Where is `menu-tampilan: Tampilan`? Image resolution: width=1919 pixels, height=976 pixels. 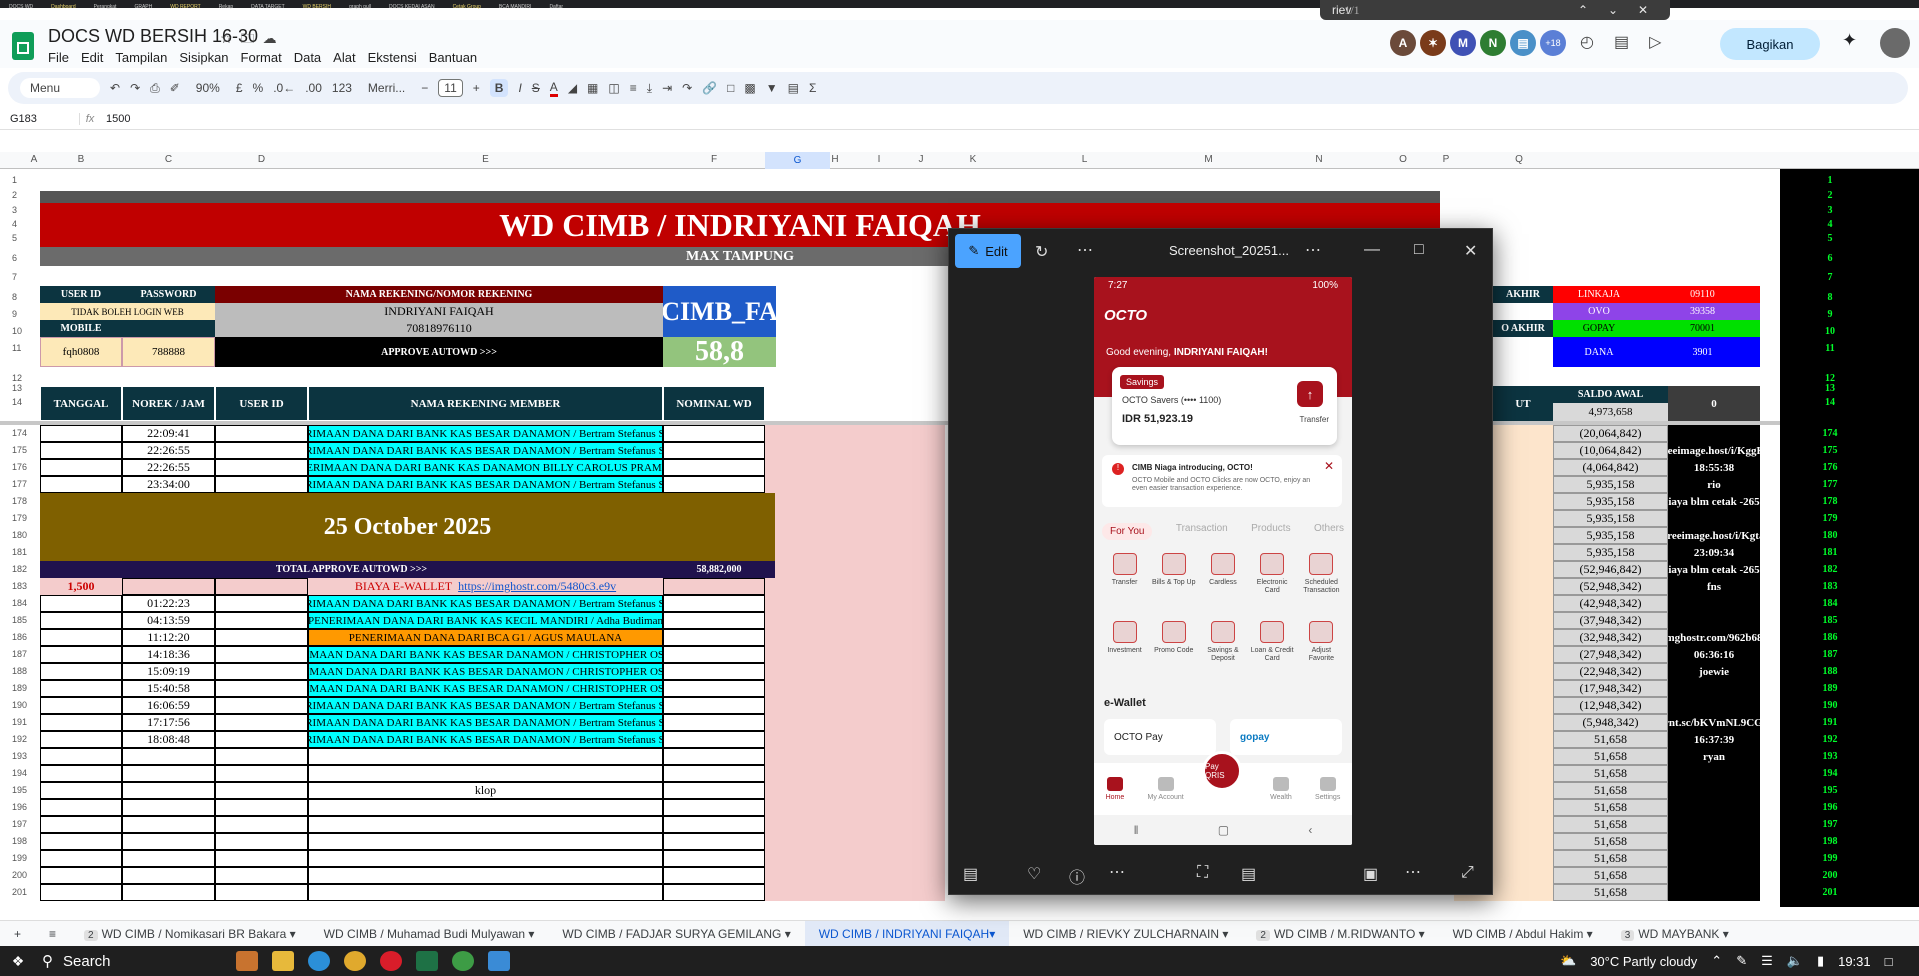
menu-tampilan: Tampilan is located at coordinates (141, 57).